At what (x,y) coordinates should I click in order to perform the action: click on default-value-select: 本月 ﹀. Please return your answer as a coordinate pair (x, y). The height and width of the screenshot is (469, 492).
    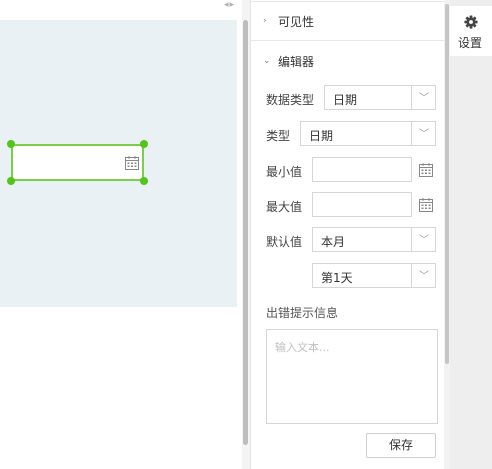
    Looking at the image, I should click on (374, 239).